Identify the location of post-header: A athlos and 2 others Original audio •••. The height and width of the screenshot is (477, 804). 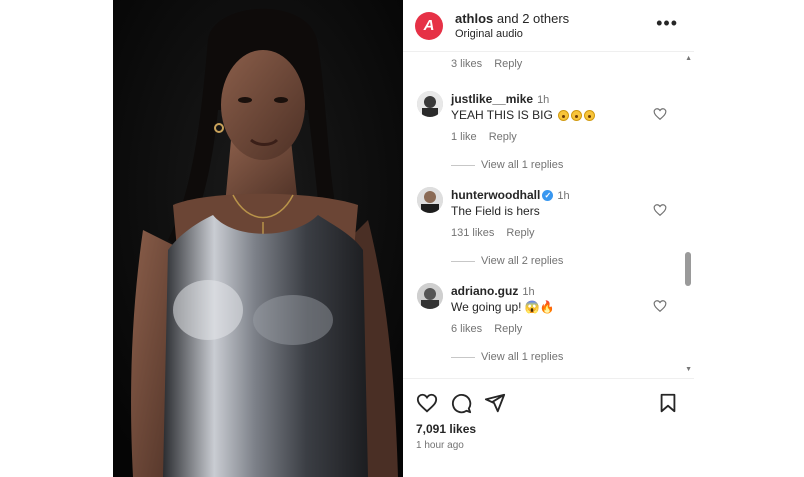
(548, 26).